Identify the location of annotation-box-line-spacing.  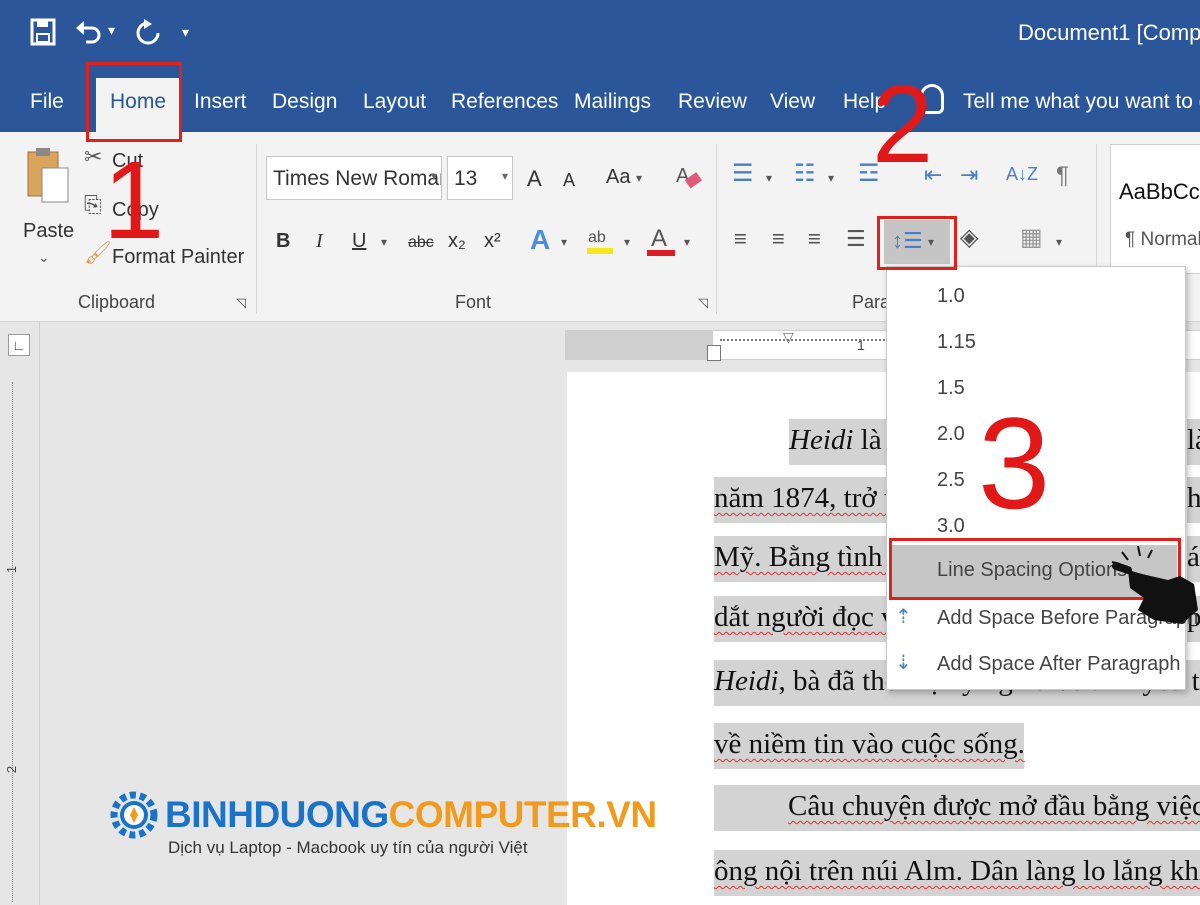
(917, 243).